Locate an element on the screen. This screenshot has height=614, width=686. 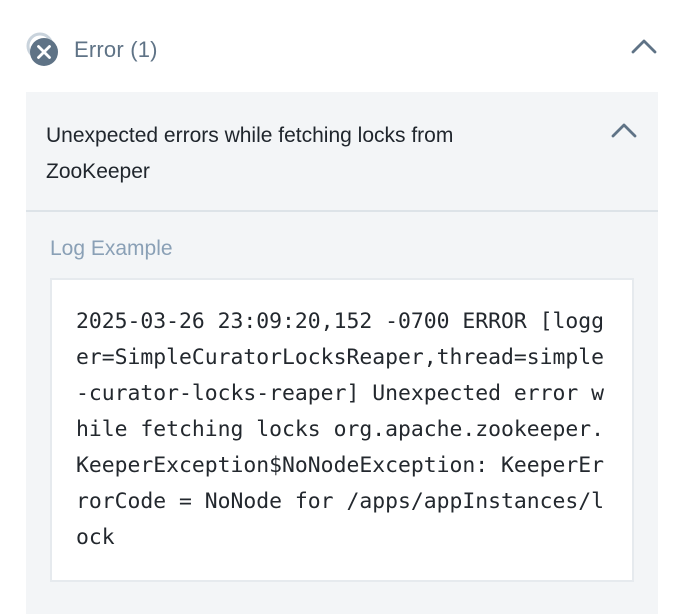
error-section-header: Error (1) is located at coordinates (343, 50).